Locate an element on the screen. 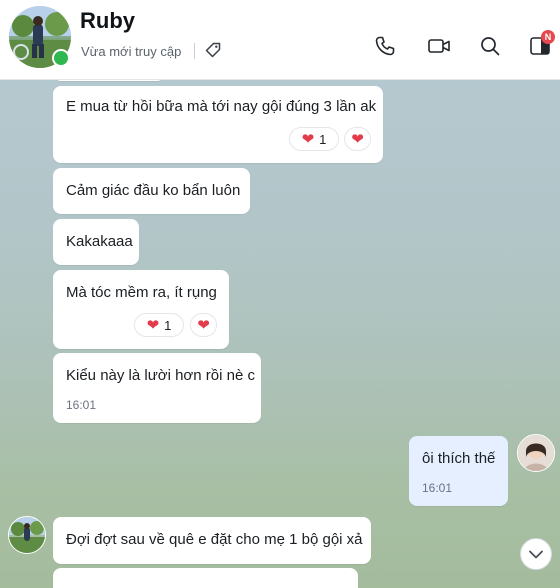 The height and width of the screenshot is (588, 560). scroll-to-bottom-button is located at coordinates (536, 554).